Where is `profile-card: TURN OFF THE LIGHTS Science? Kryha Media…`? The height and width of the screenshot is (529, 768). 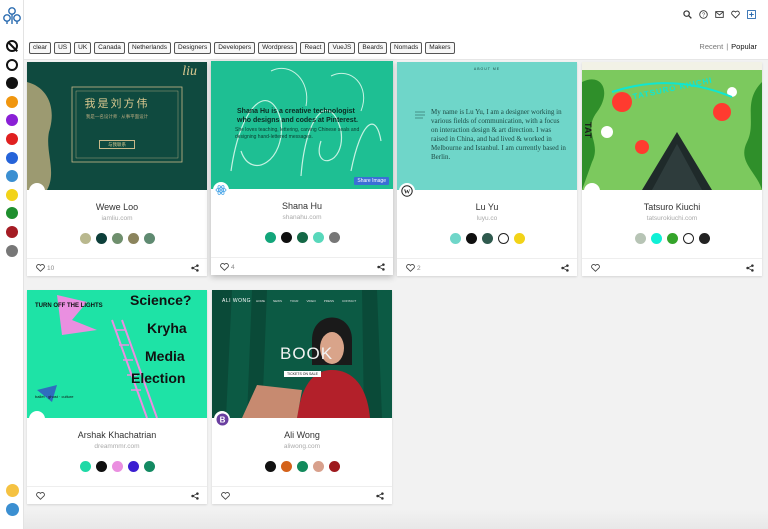 profile-card: TURN OFF THE LIGHTS Science? Kryha Media… is located at coordinates (117, 397).